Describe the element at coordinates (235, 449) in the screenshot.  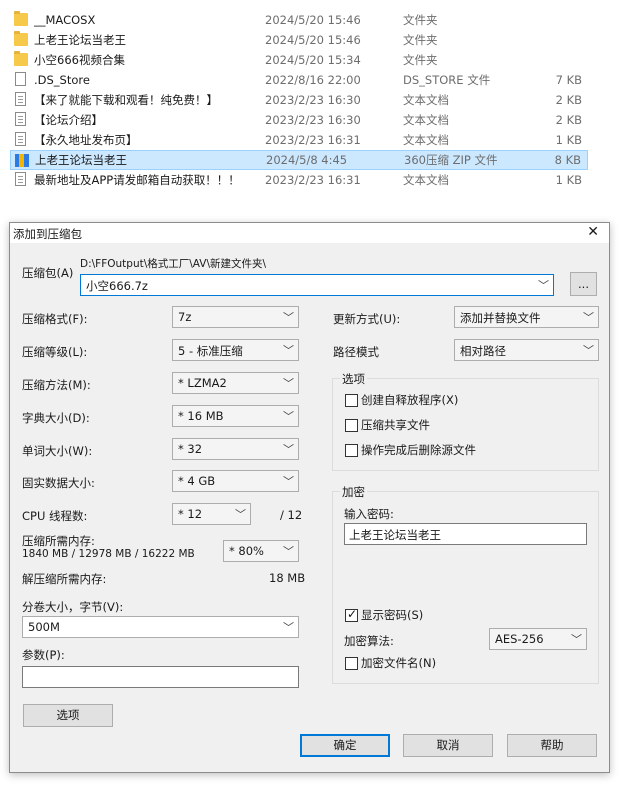
I see `word-select: * 32 ﹀` at that location.